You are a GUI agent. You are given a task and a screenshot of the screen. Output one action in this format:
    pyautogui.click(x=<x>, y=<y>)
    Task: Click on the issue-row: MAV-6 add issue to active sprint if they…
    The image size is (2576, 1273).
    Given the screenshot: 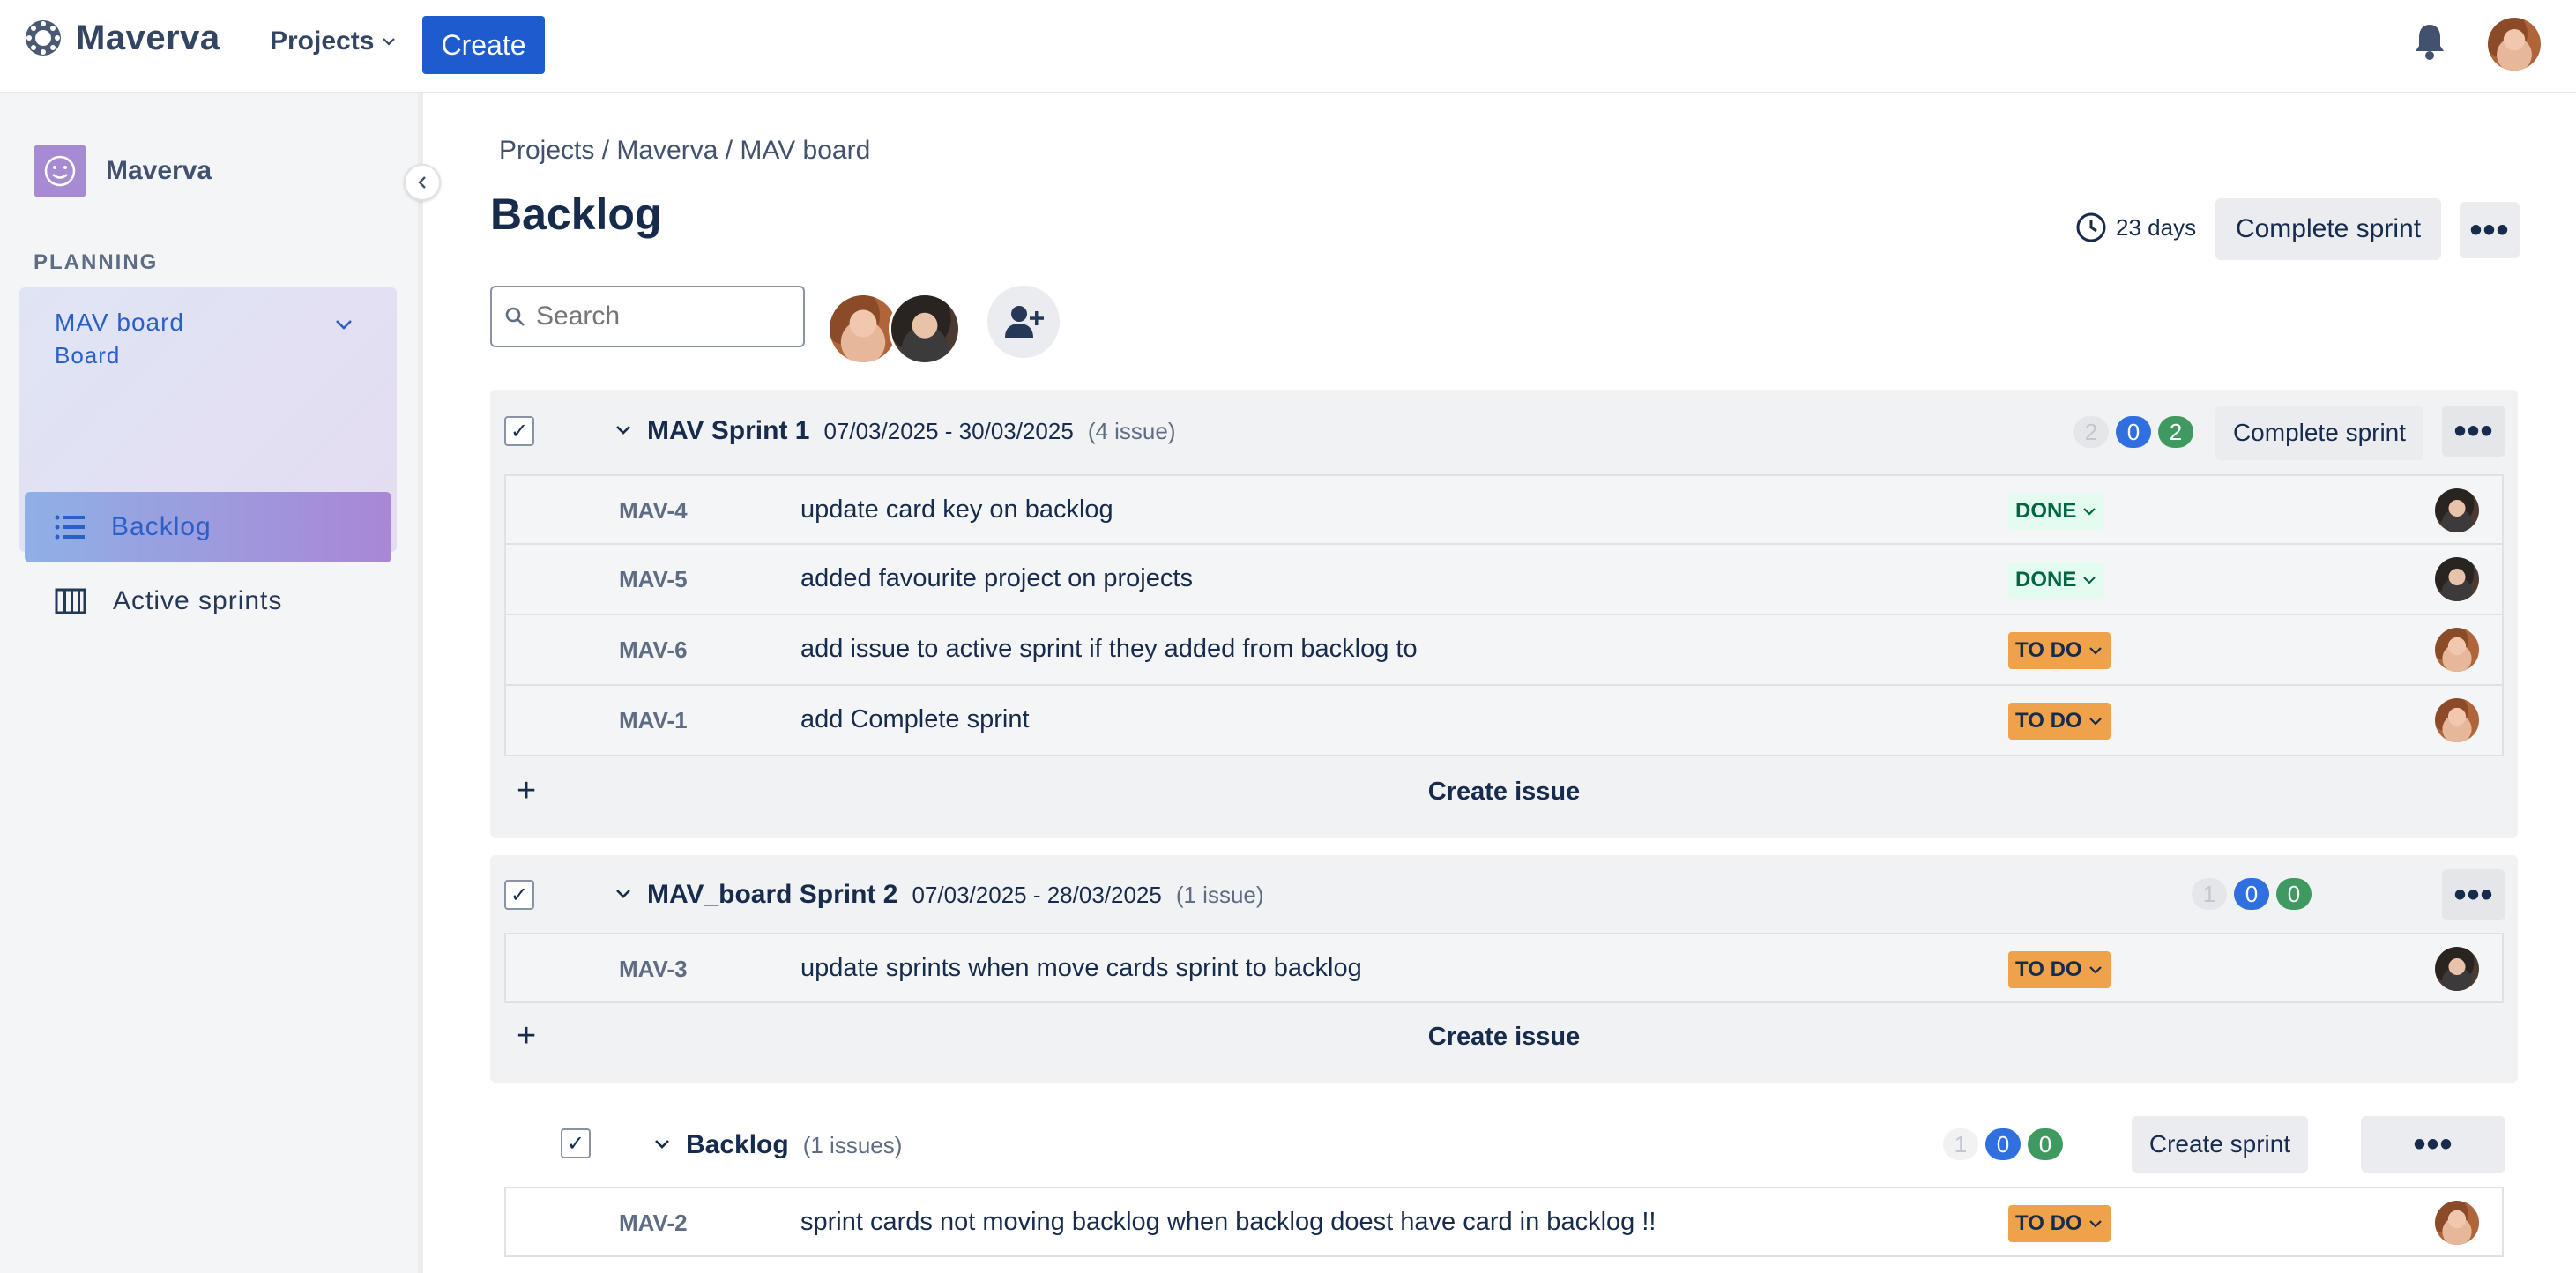 What is the action you would take?
    pyautogui.click(x=1504, y=650)
    